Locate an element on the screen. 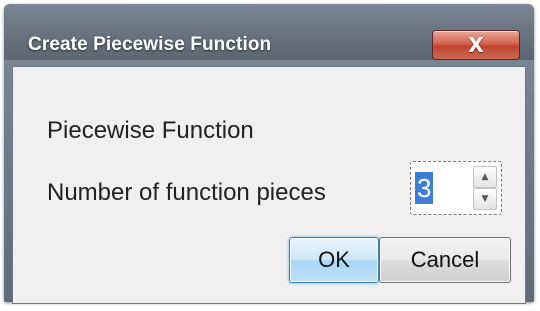  pieces-spinner: 3 ▲ ▼ is located at coordinates (456, 188).